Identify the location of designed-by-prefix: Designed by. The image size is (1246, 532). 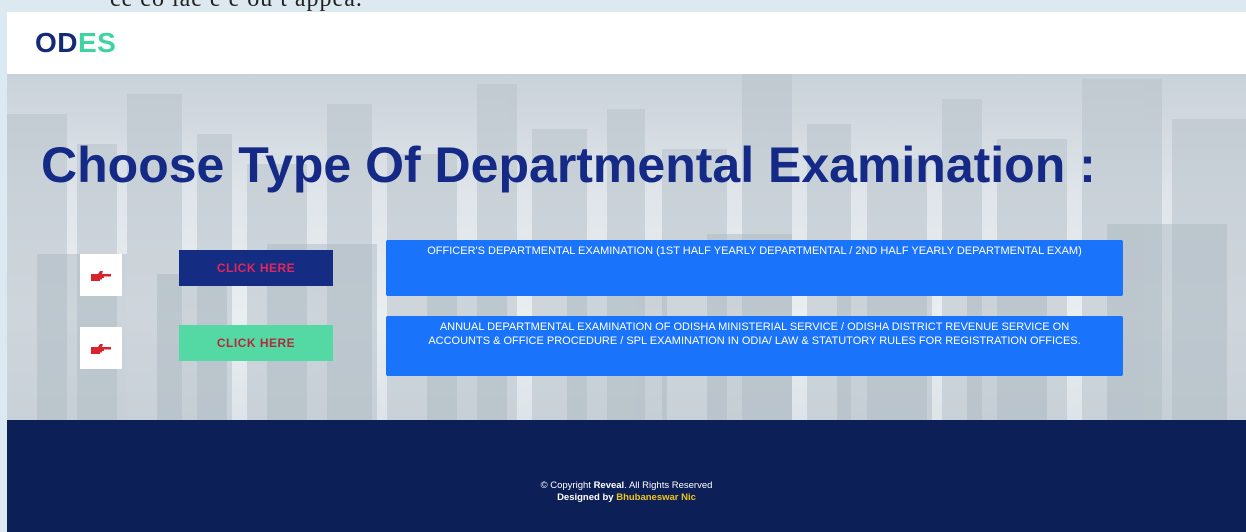
(585, 497).